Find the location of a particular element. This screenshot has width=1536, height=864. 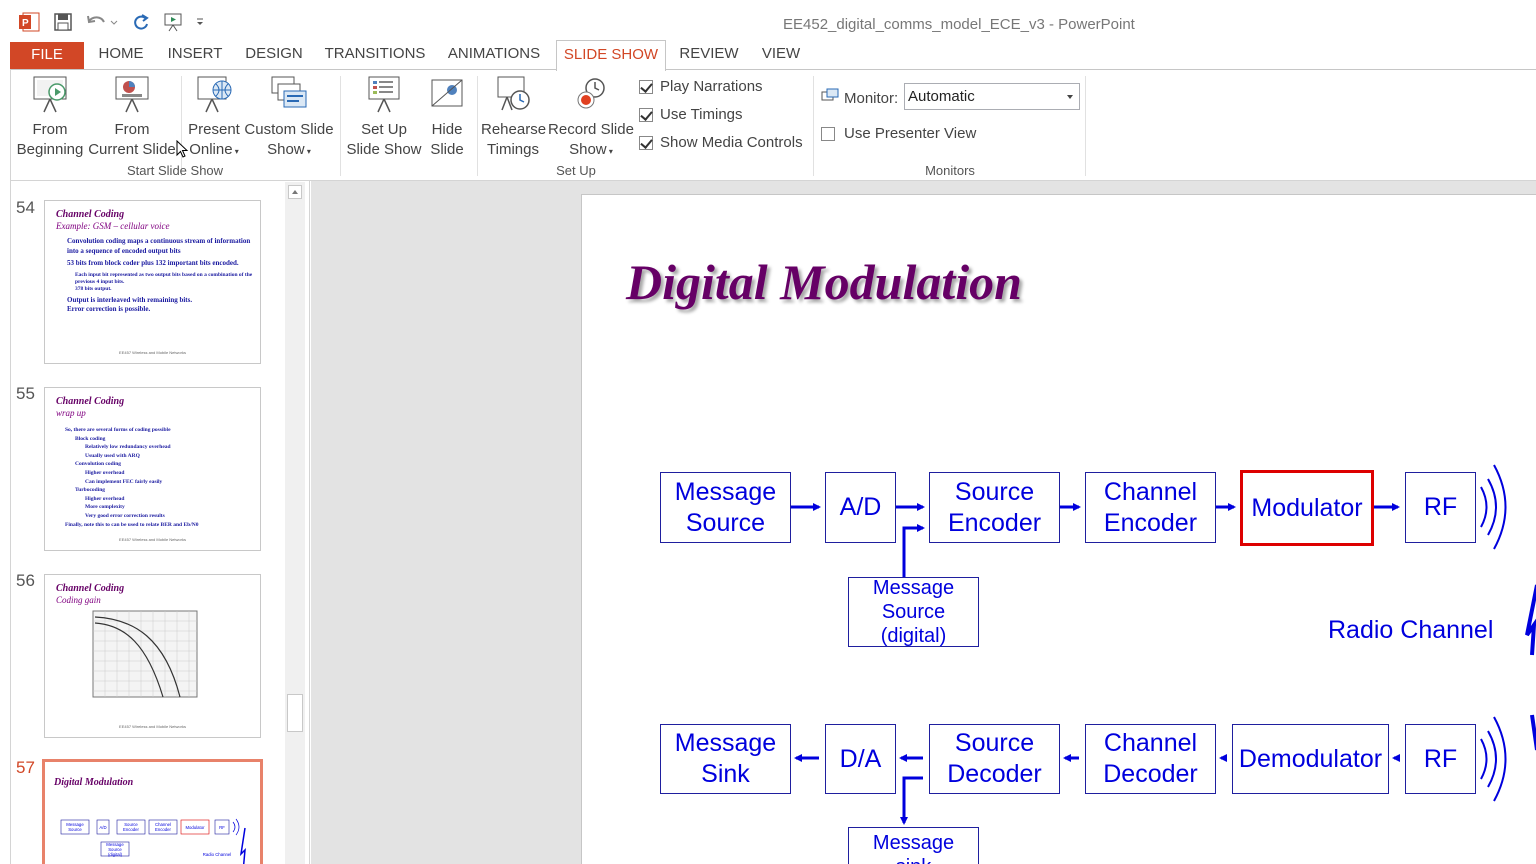

monitor-label-row: Monitor: is located at coordinates (859, 98).